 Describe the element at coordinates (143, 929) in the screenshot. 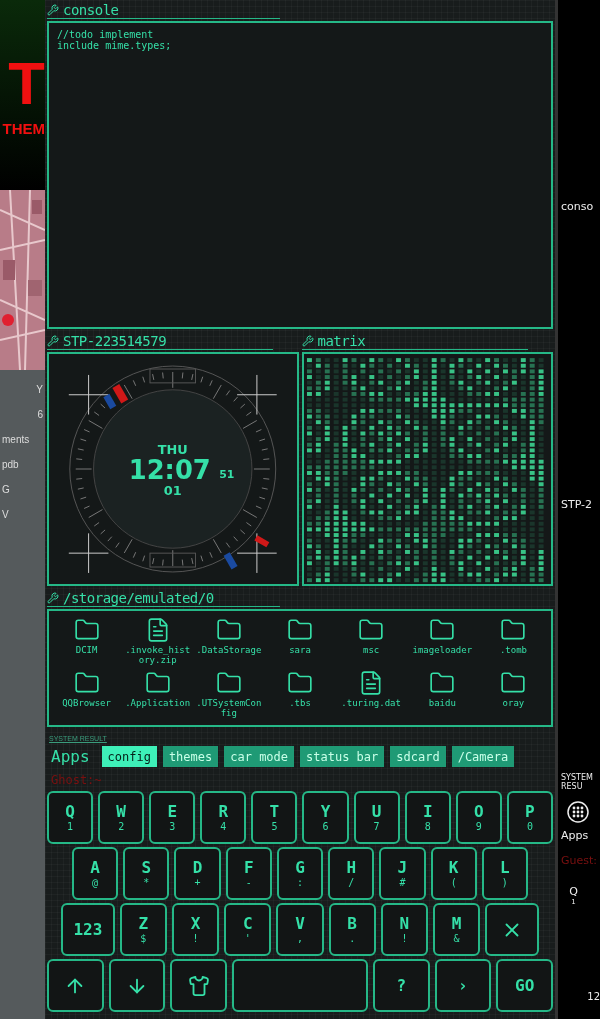

I see `keyboard-key: Z $` at that location.